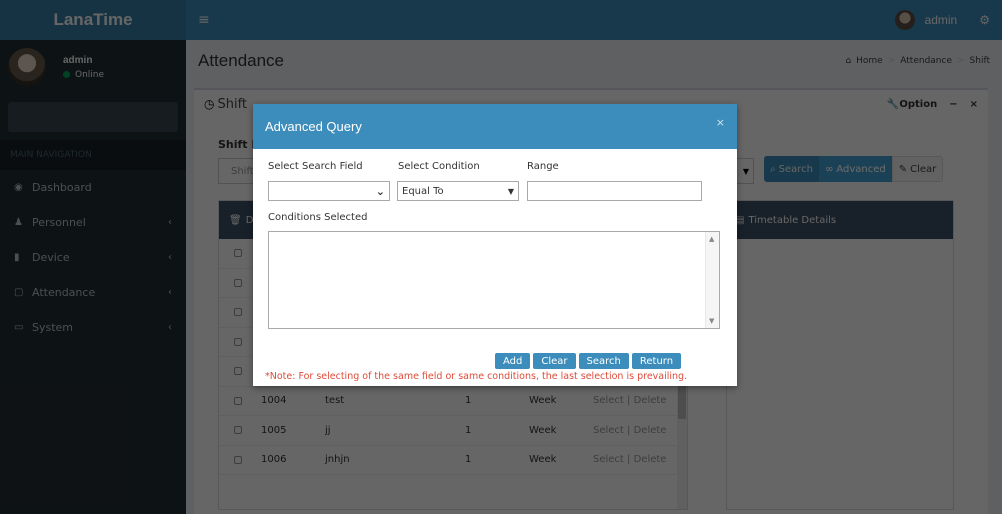 This screenshot has height=514, width=1002. Describe the element at coordinates (458, 191) in the screenshot. I see `condition-select: Equal To ▼` at that location.